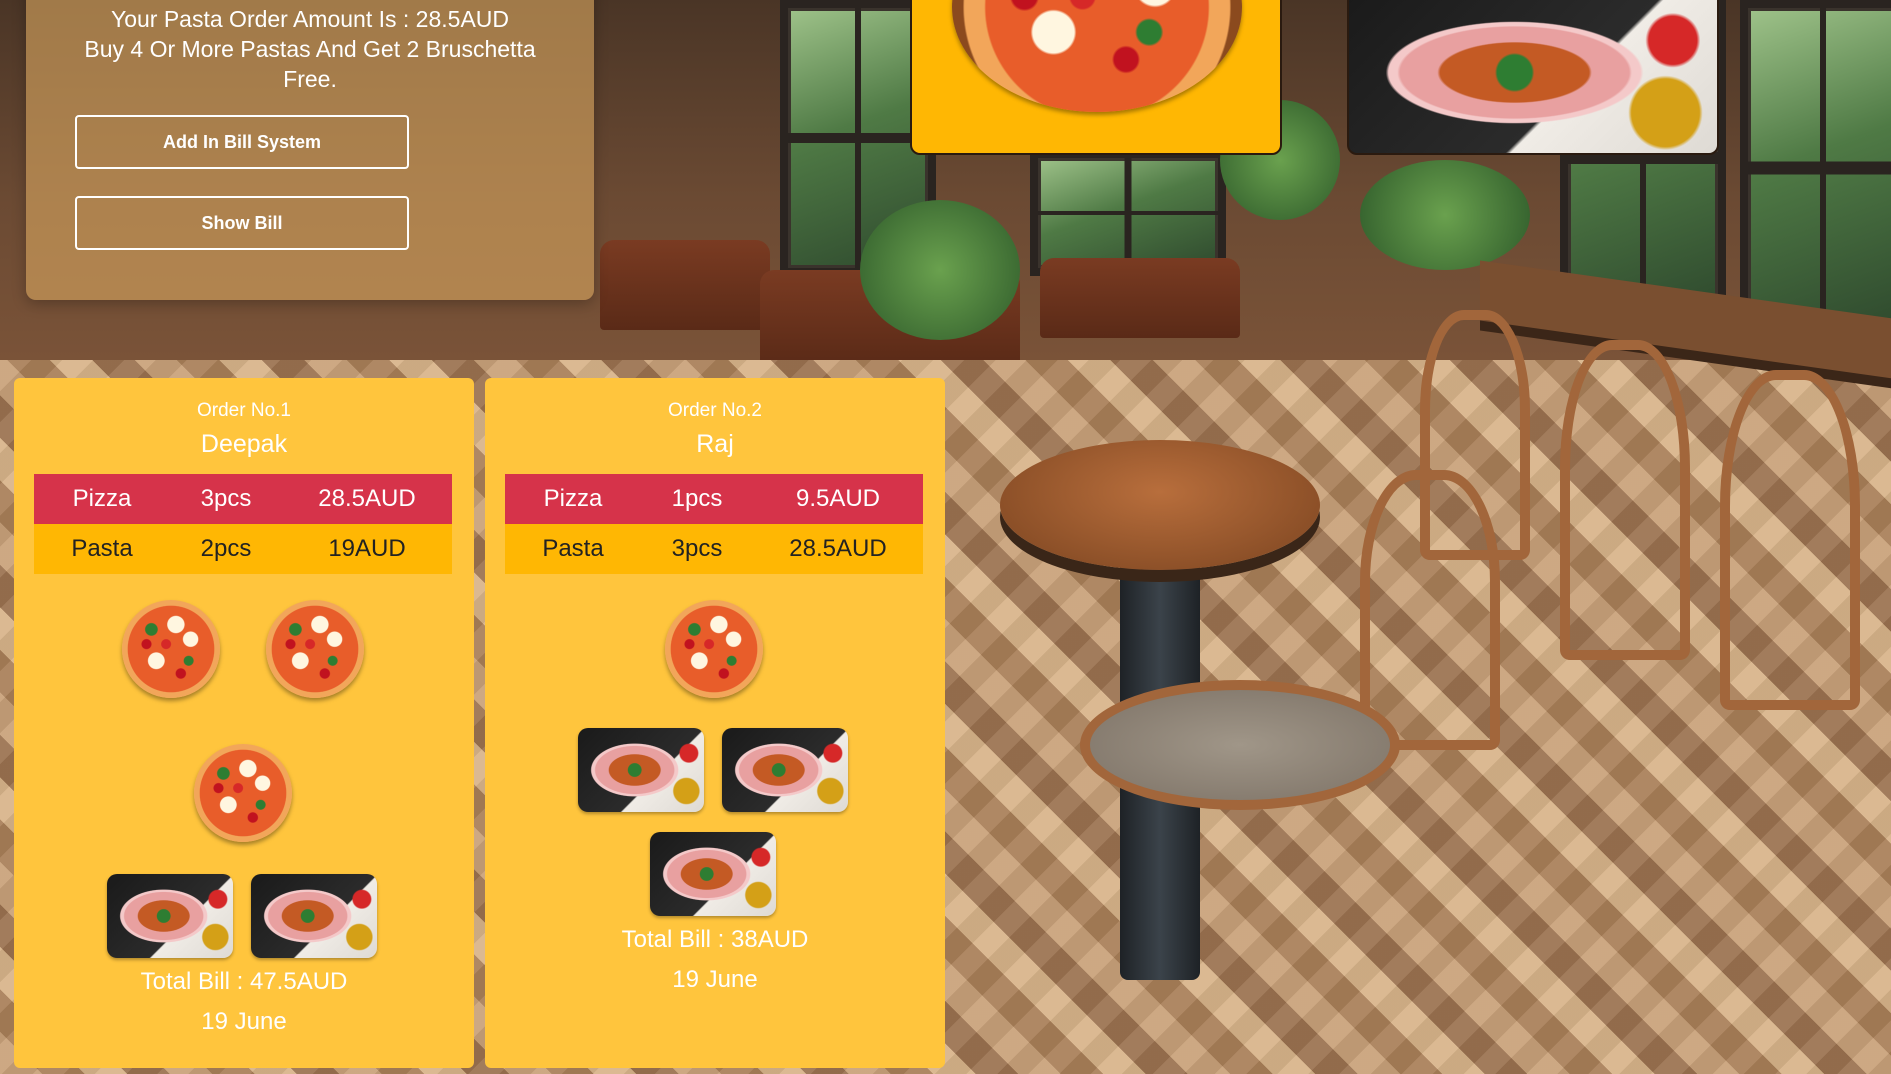 This screenshot has height=1074, width=1891. What do you see at coordinates (715, 939) in the screenshot?
I see `total-bill: Total Bill : 38AUD` at bounding box center [715, 939].